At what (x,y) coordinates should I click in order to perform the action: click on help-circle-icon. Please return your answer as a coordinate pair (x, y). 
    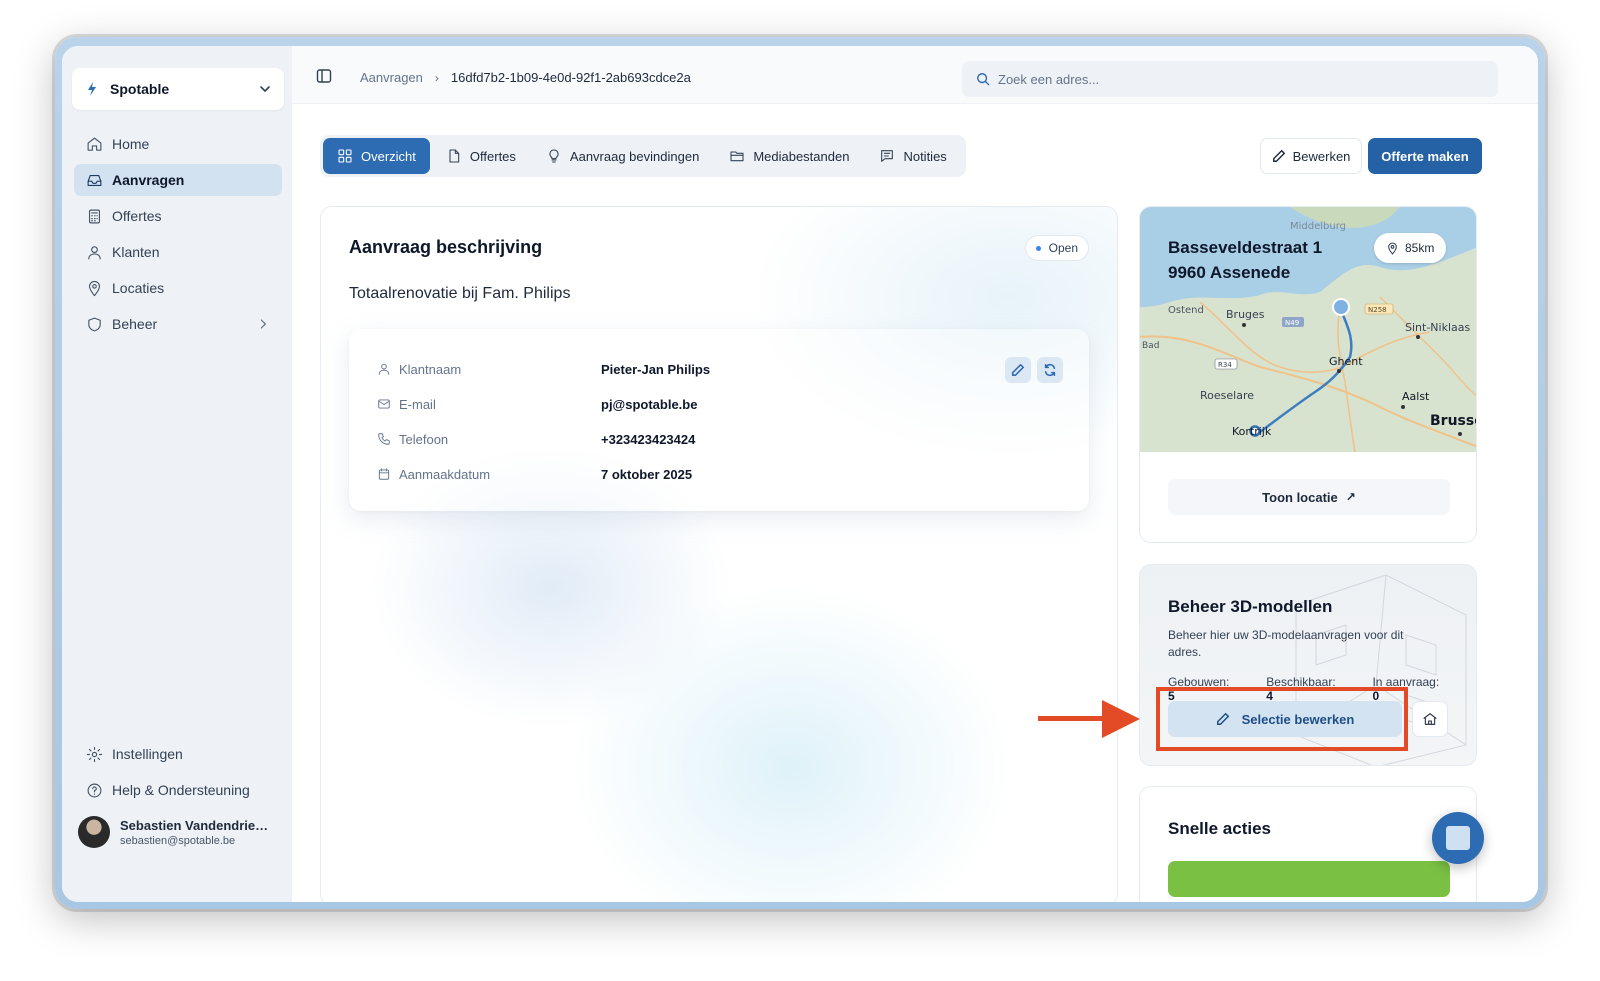
    Looking at the image, I should click on (94, 790).